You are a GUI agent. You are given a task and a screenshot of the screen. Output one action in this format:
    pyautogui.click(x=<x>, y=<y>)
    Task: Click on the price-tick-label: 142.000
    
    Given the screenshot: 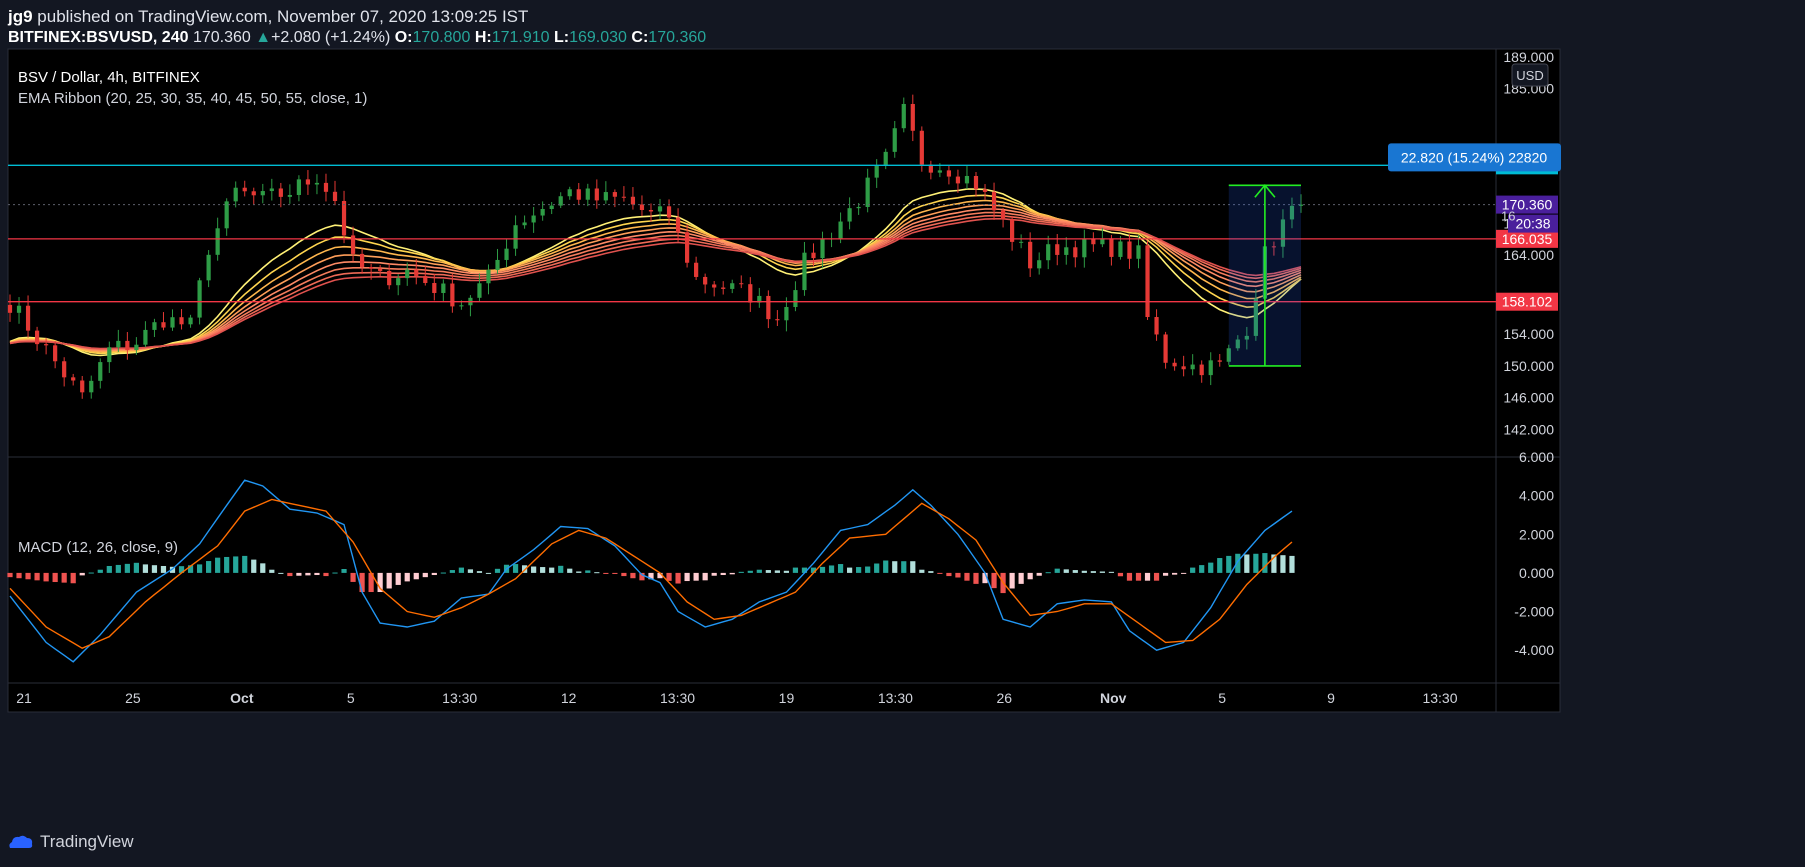 What is the action you would take?
    pyautogui.click(x=1528, y=429)
    